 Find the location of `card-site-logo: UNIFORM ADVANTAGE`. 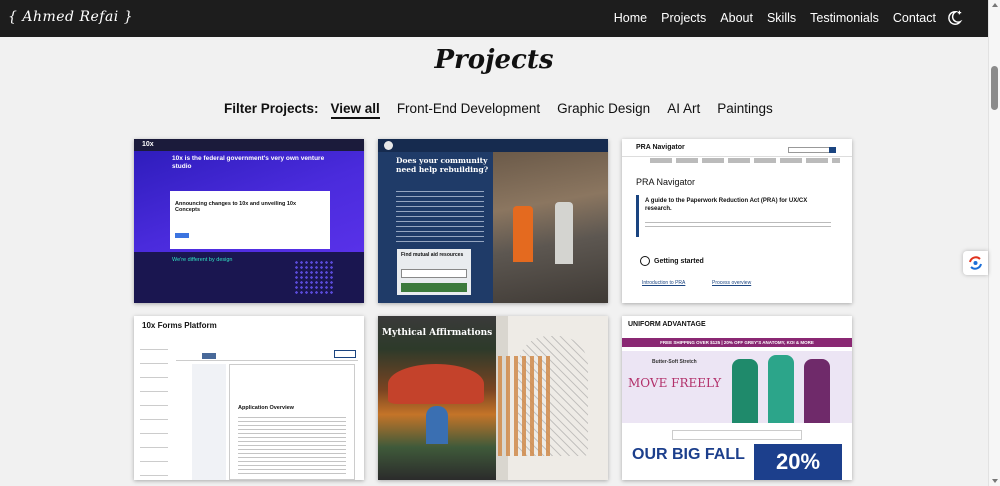

card-site-logo: UNIFORM ADVANTAGE is located at coordinates (667, 324).